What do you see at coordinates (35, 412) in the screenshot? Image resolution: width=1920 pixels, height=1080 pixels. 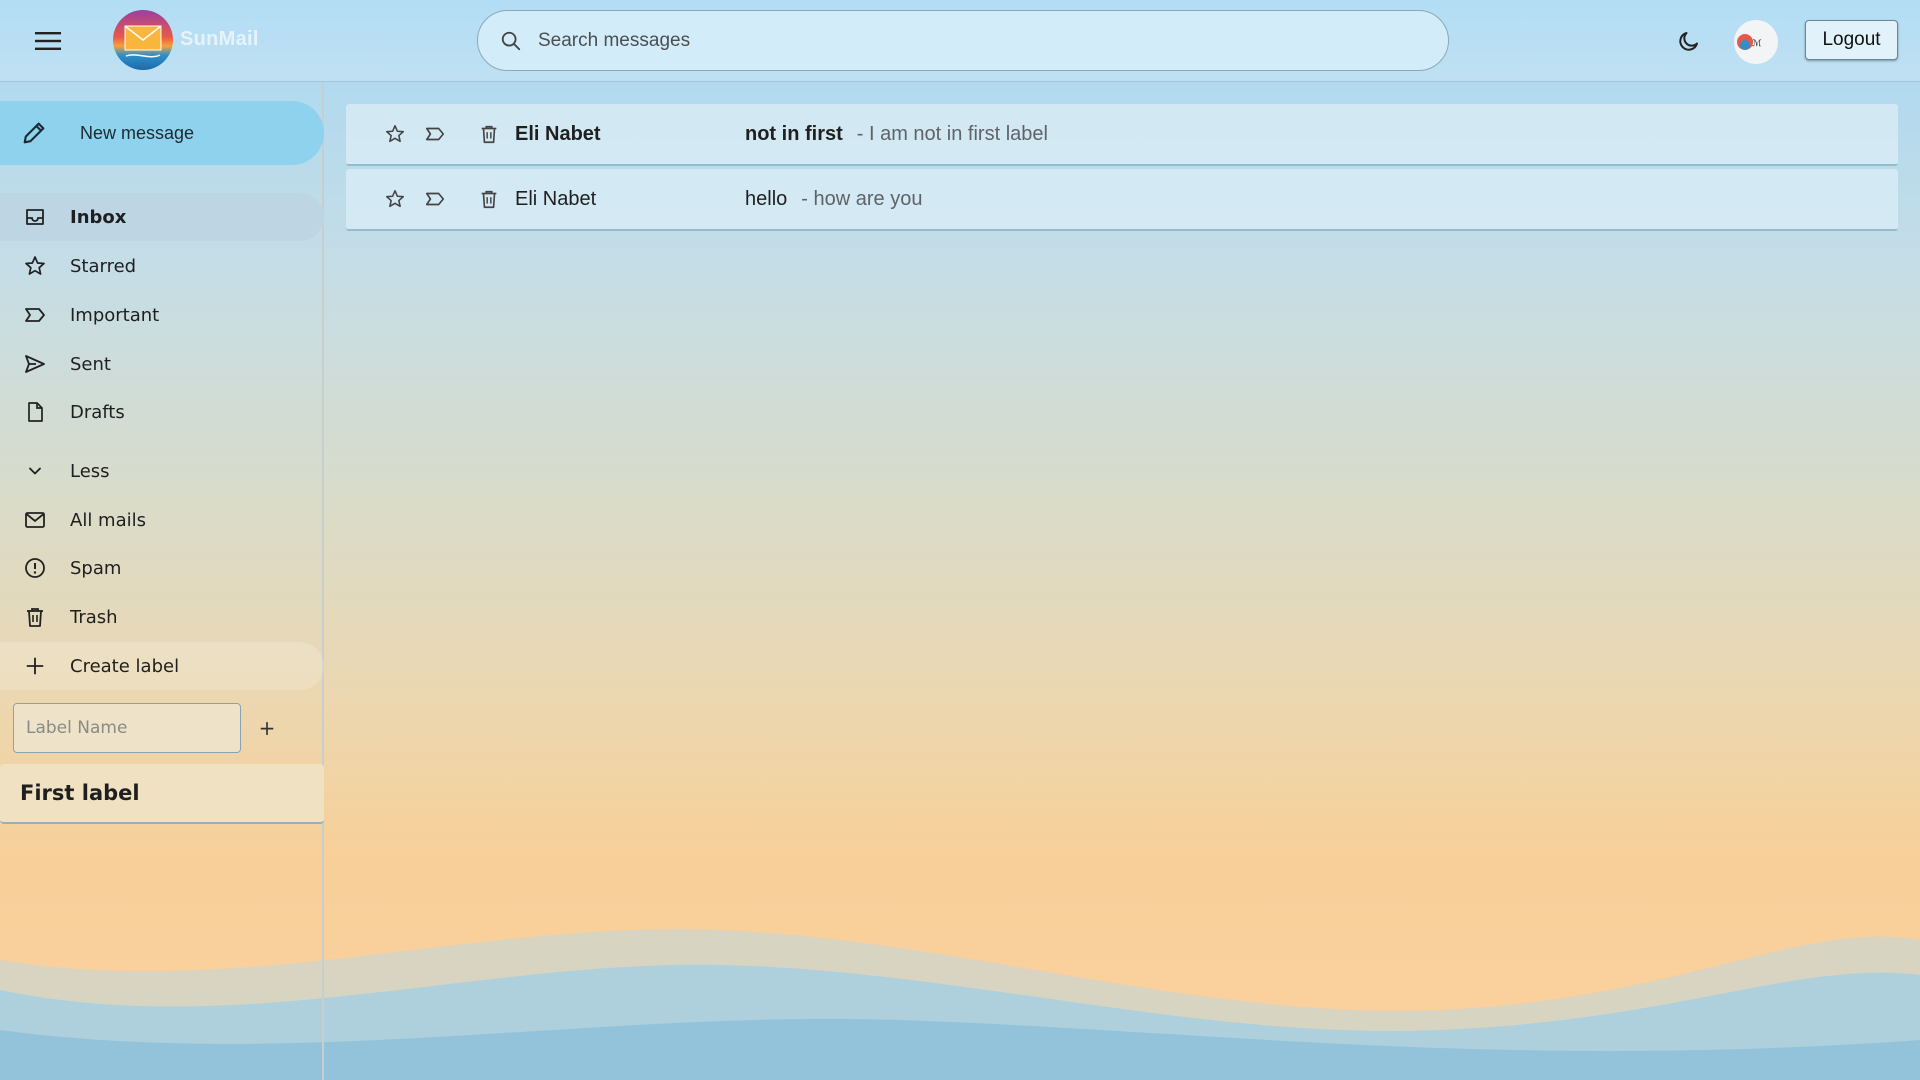 I see `draft-icon` at bounding box center [35, 412].